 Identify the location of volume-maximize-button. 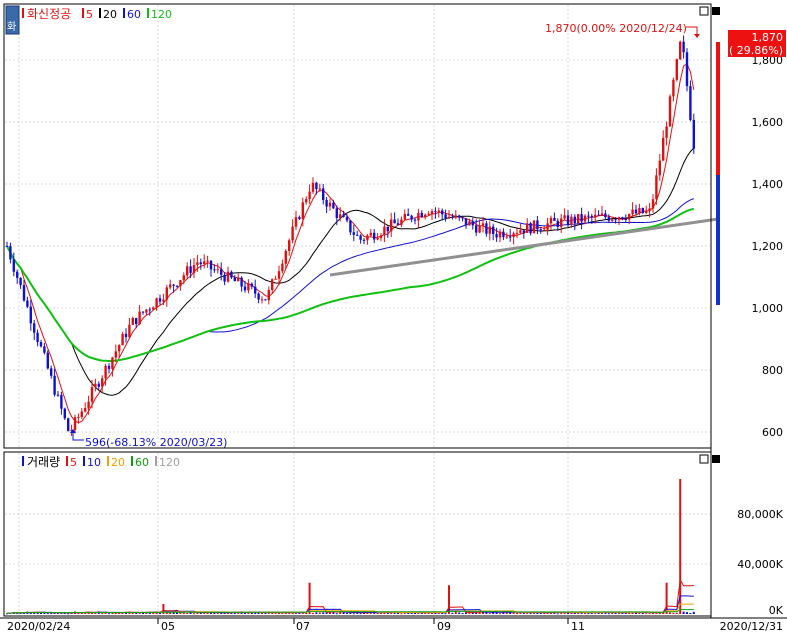
(704, 459).